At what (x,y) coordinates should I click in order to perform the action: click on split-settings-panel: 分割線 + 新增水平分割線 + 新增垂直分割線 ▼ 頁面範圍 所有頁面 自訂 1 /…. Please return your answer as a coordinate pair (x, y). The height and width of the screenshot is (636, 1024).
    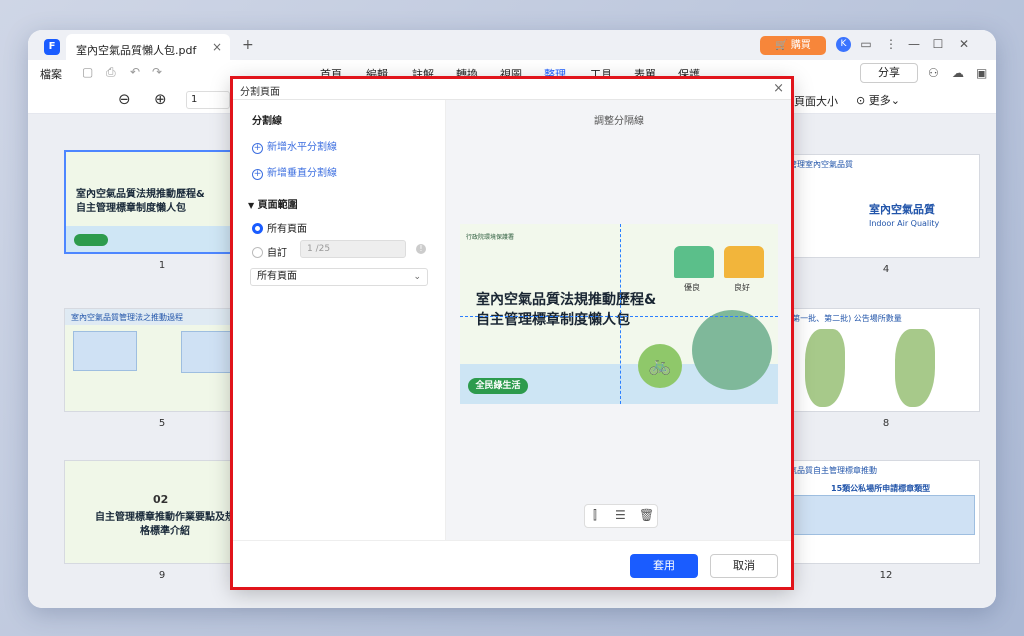
    Looking at the image, I should click on (339, 320).